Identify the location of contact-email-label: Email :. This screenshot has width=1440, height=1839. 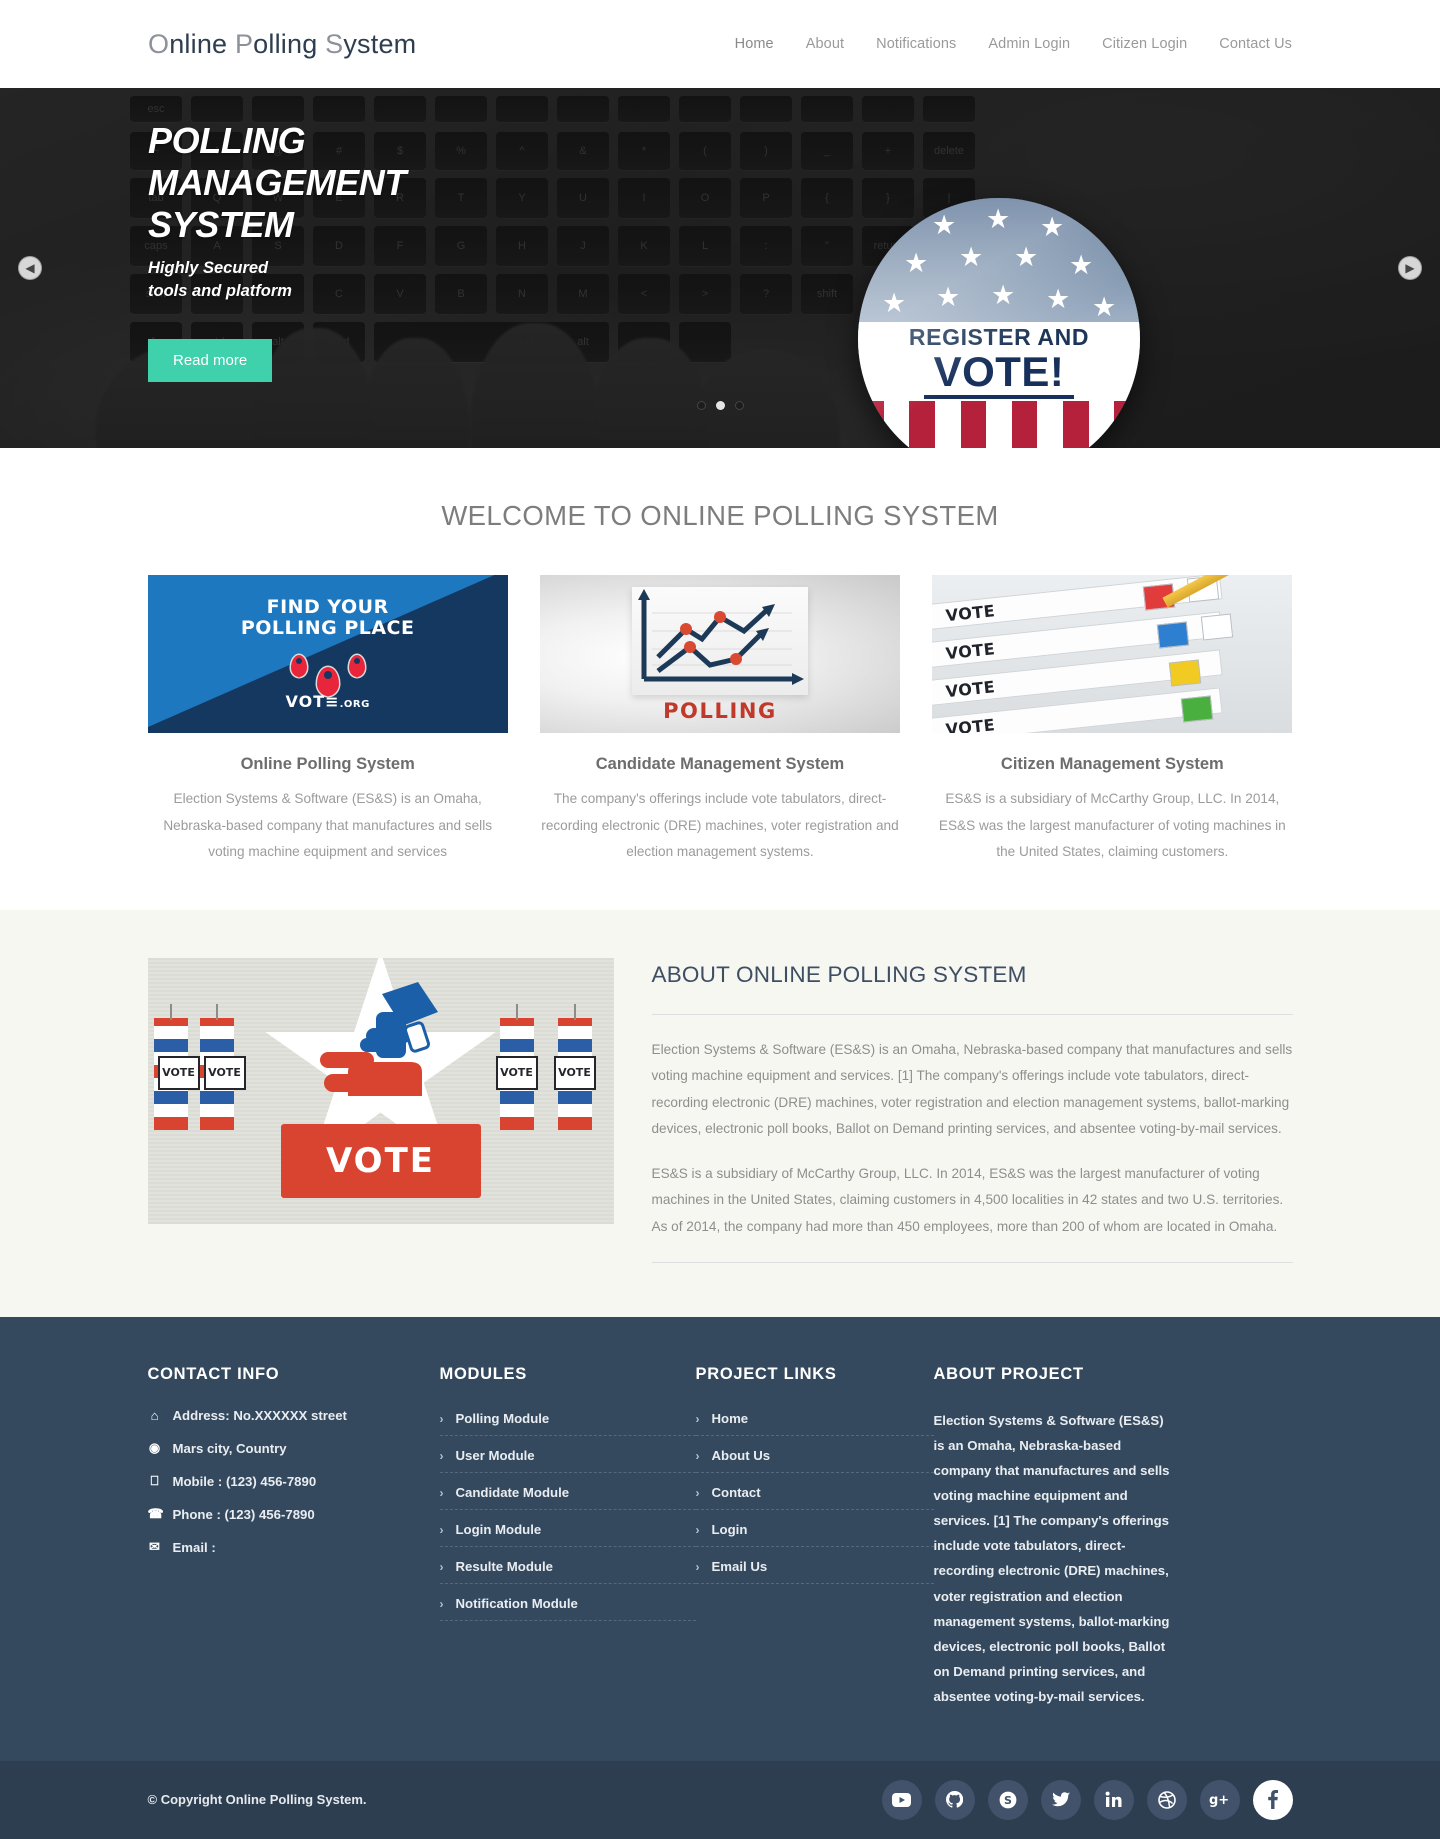
(194, 1547).